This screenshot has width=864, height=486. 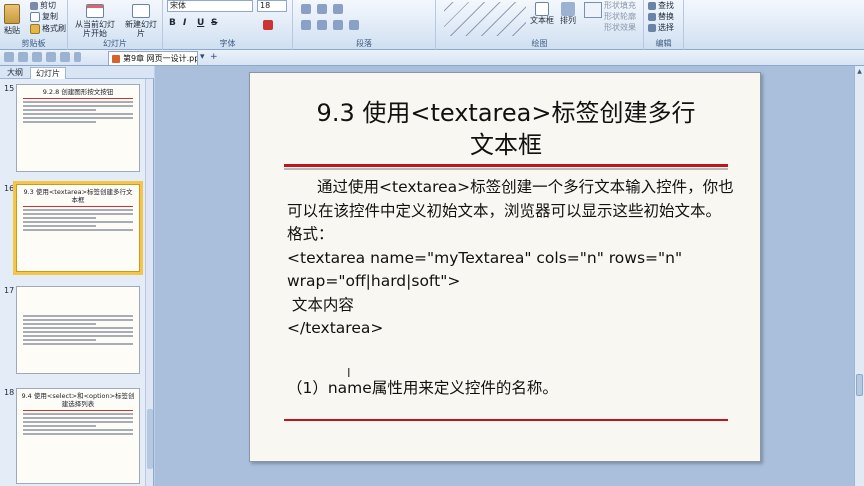 I want to click on customize-icon, so click(x=77, y=57).